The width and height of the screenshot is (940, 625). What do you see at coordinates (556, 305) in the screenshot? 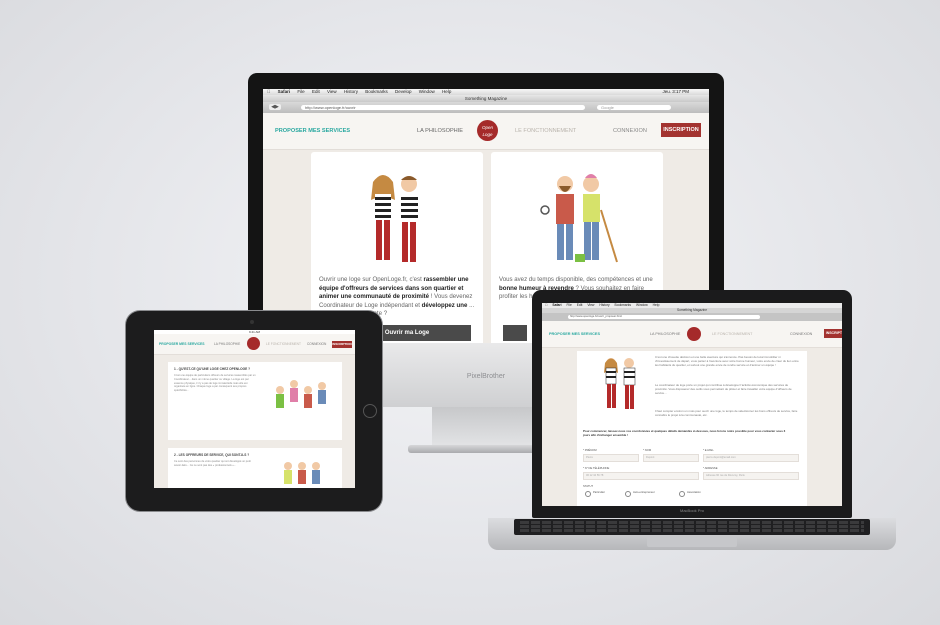
I see `mb-menu-safari: Safari` at bounding box center [556, 305].